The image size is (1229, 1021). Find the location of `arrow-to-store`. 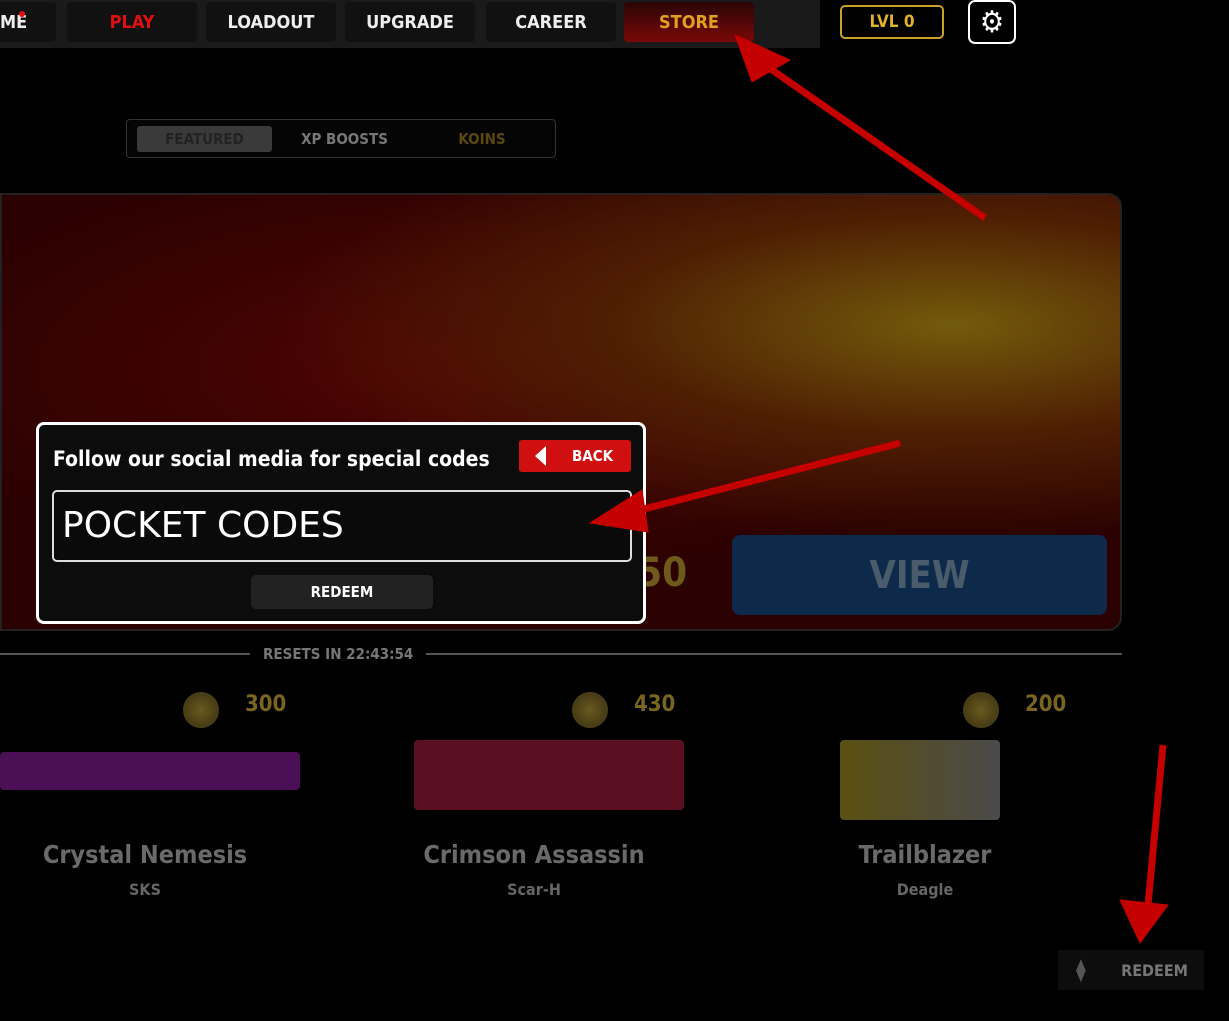

arrow-to-store is located at coordinates (875, 141).